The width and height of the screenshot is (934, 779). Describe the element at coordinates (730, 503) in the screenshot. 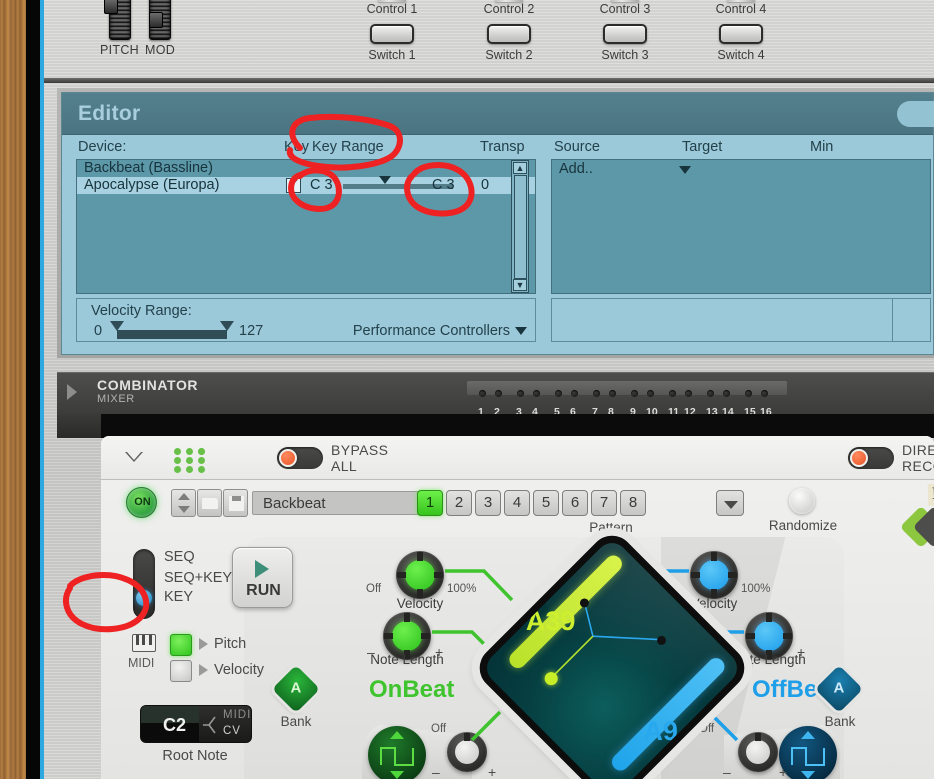

I see `pattern-dropdown-button` at that location.